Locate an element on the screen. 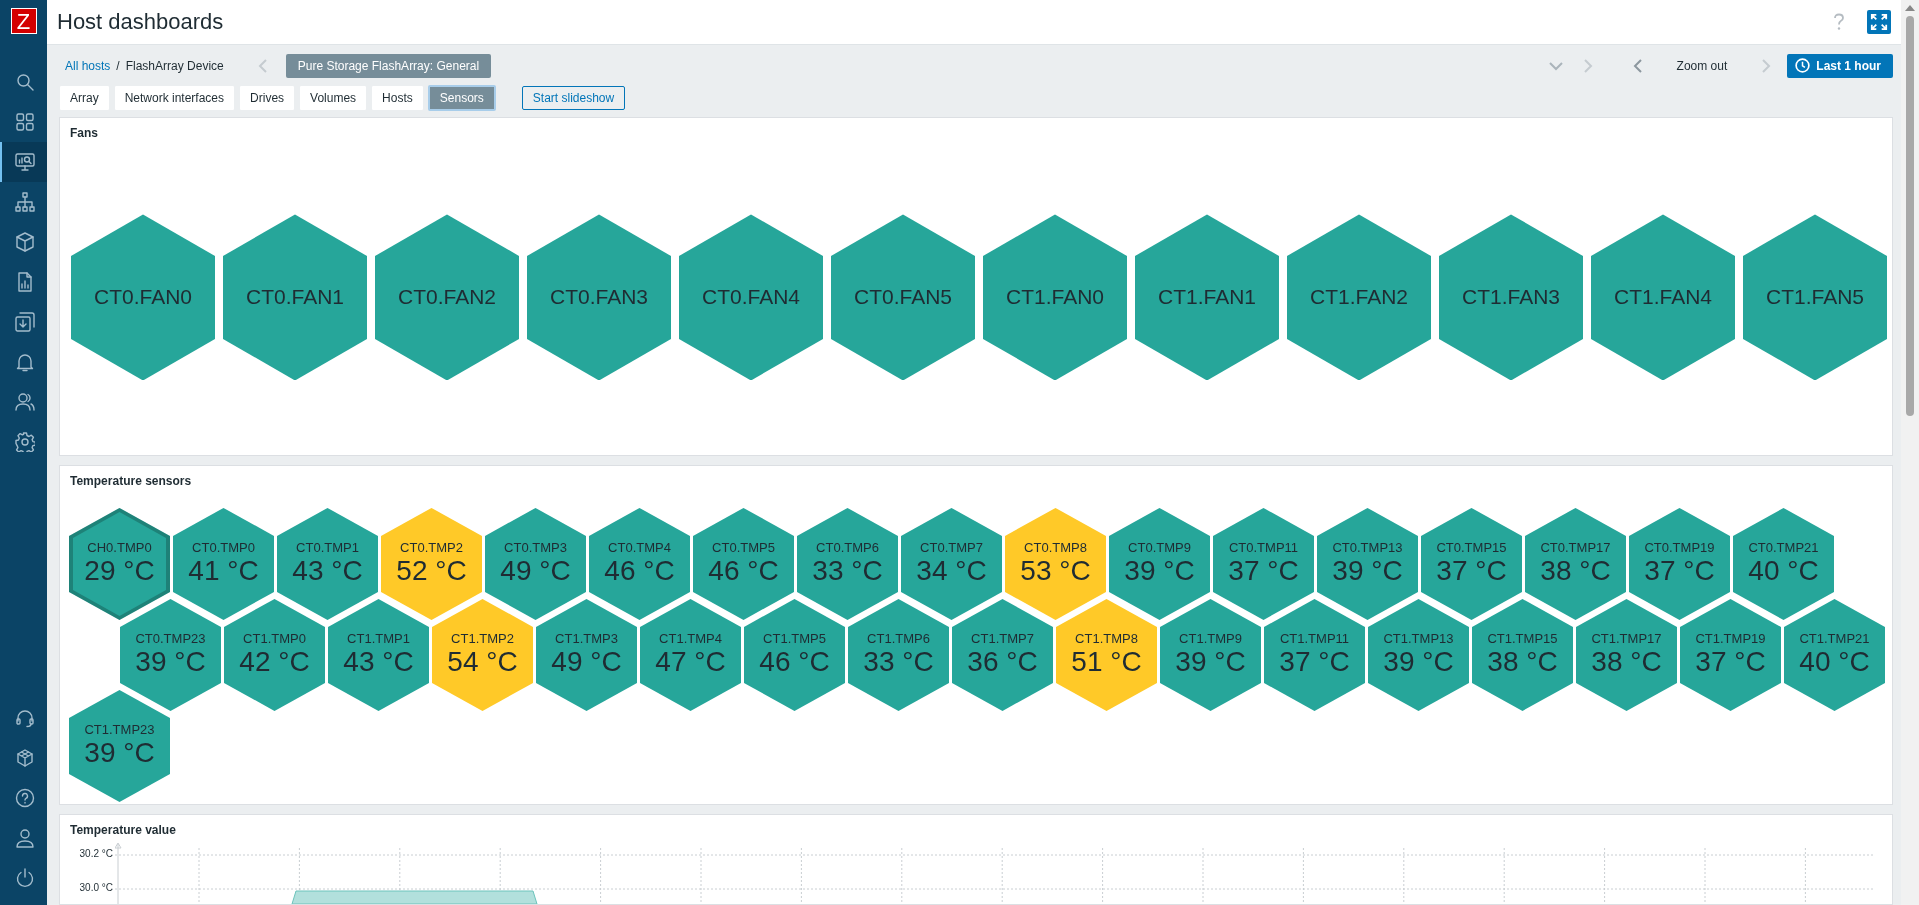 This screenshot has height=905, width=1919. sensor-name: CT1.TMP19 is located at coordinates (1730, 639).